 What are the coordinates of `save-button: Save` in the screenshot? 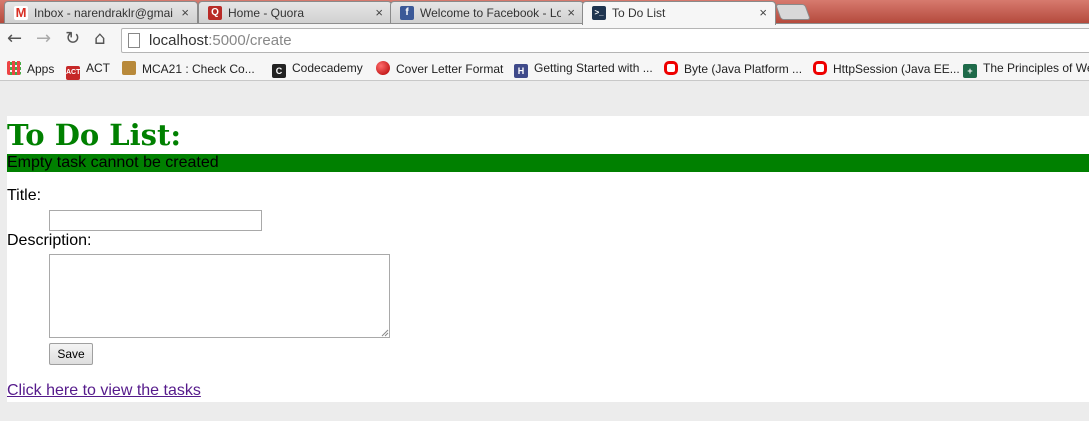 It's located at (71, 354).